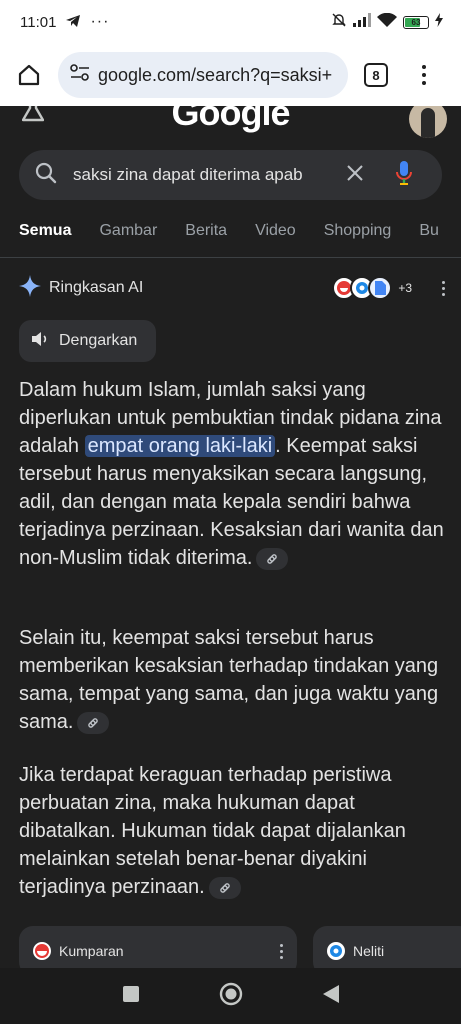  Describe the element at coordinates (369, 951) in the screenshot. I see `source-name: Neliti` at that location.